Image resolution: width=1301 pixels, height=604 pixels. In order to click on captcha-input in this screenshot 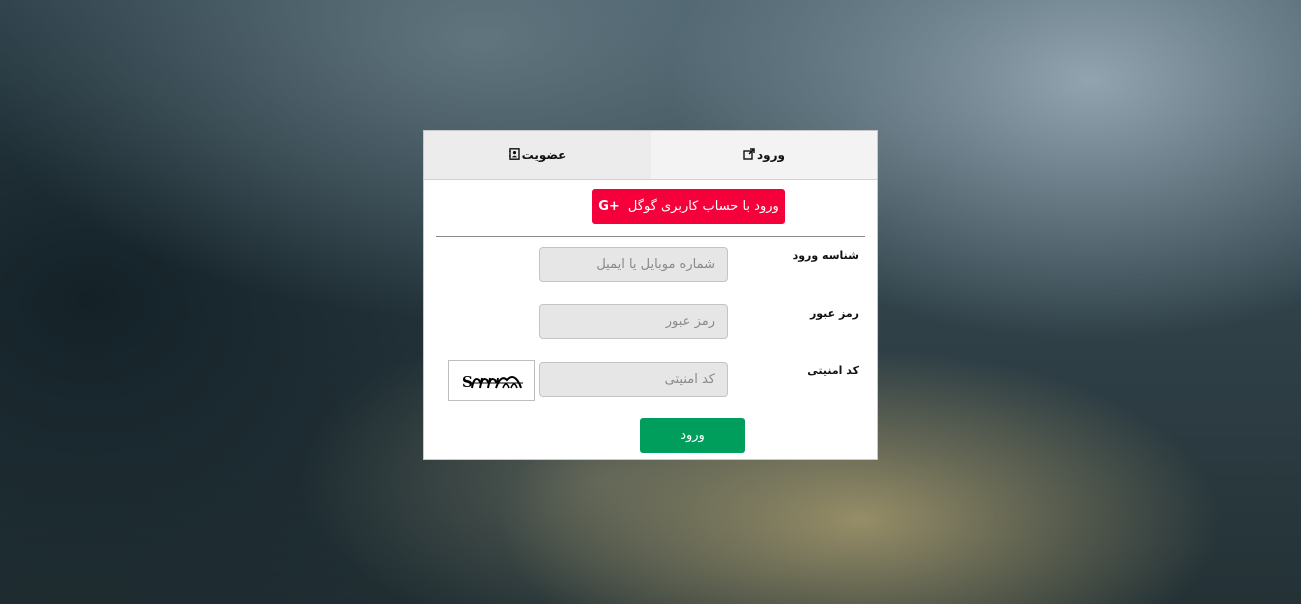, I will do `click(633, 379)`.